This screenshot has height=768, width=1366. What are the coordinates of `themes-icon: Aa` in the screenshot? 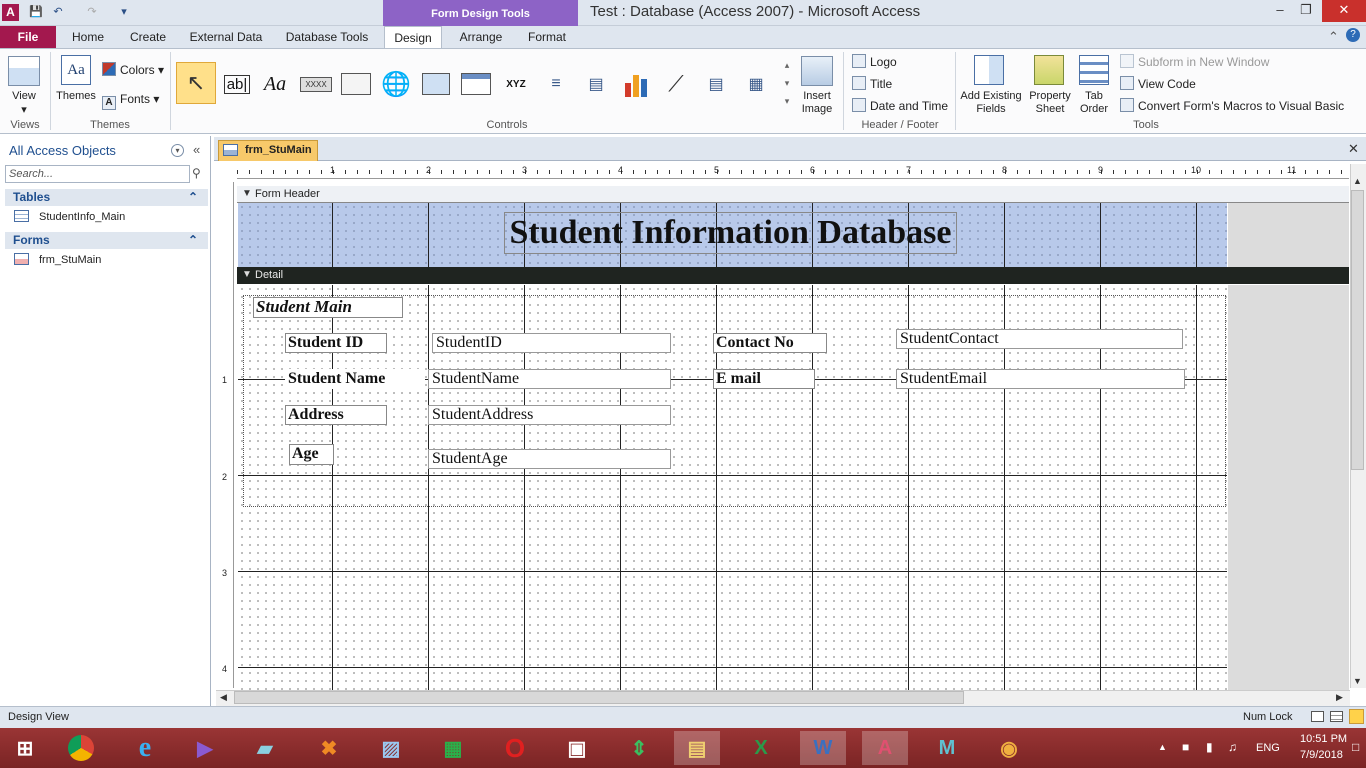 It's located at (76, 70).